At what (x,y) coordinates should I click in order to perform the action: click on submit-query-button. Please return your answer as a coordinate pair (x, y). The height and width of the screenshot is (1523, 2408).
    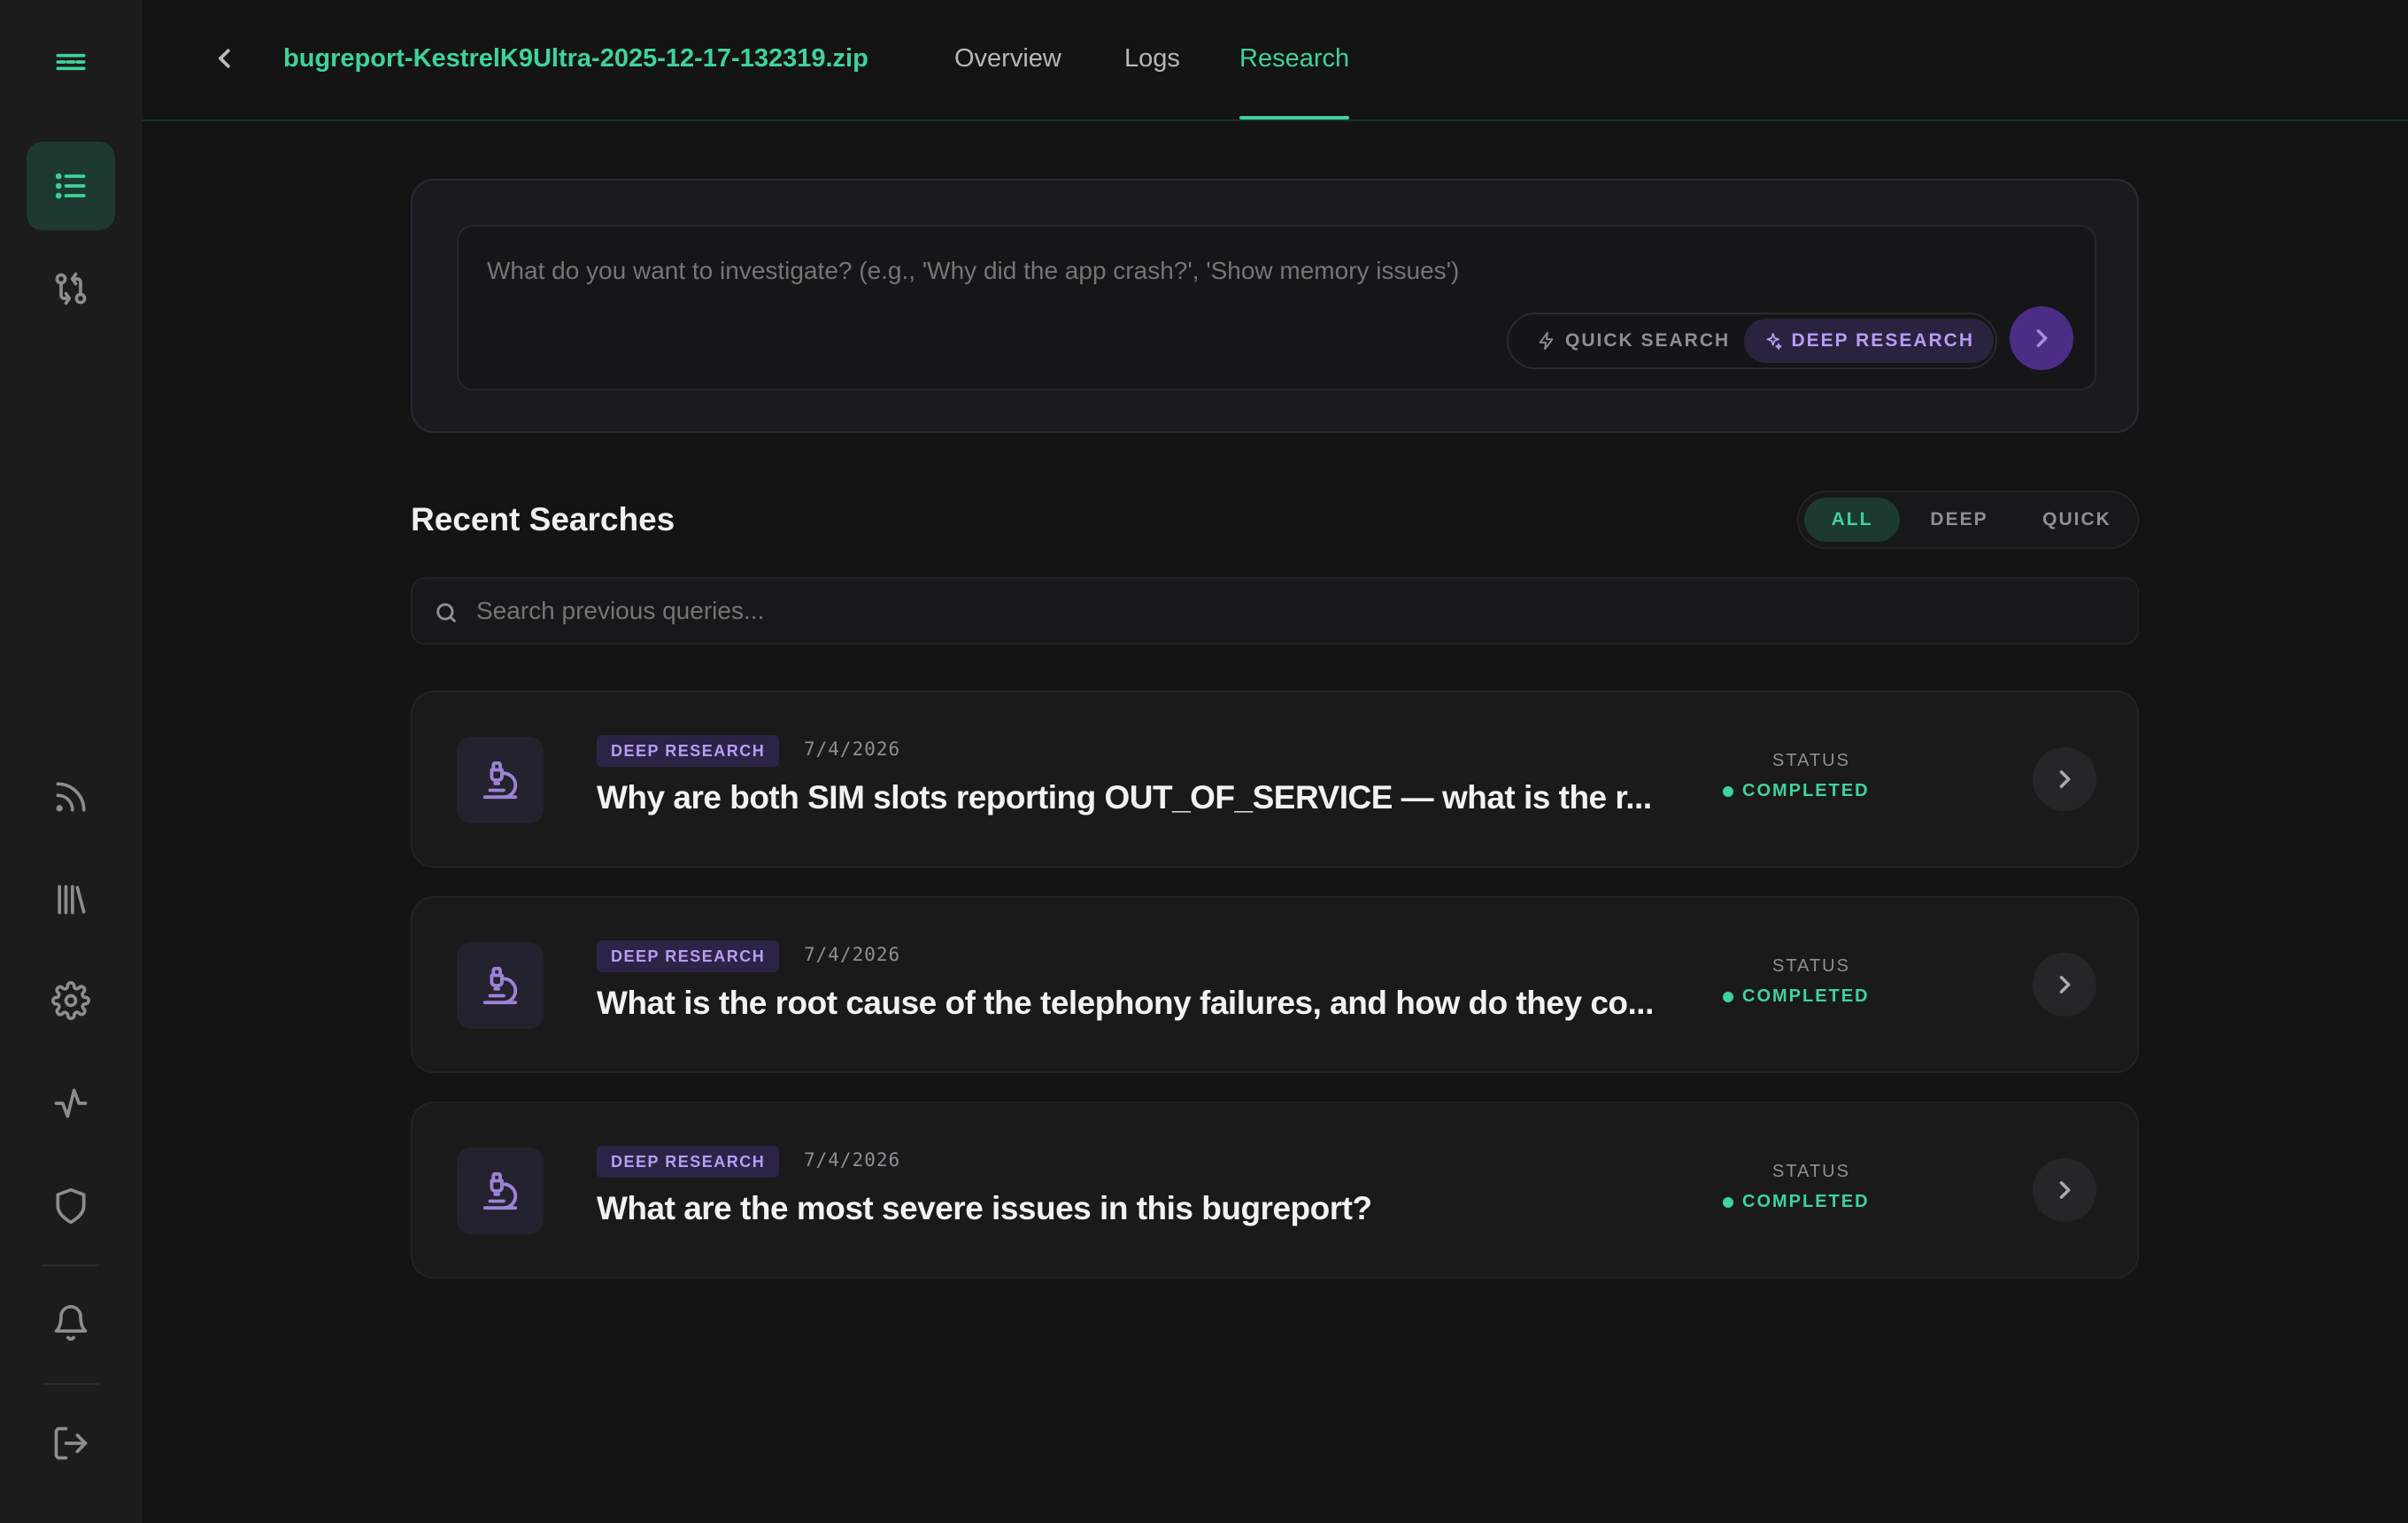
    Looking at the image, I should click on (2041, 338).